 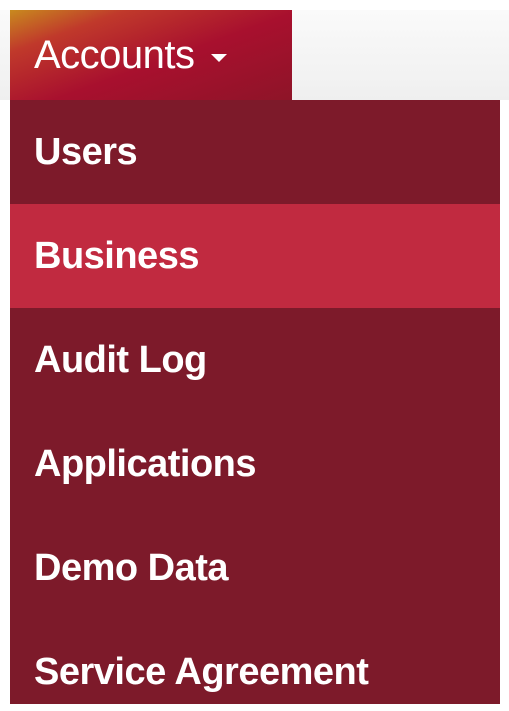 What do you see at coordinates (86, 151) in the screenshot?
I see `menu-item-label: Users` at bounding box center [86, 151].